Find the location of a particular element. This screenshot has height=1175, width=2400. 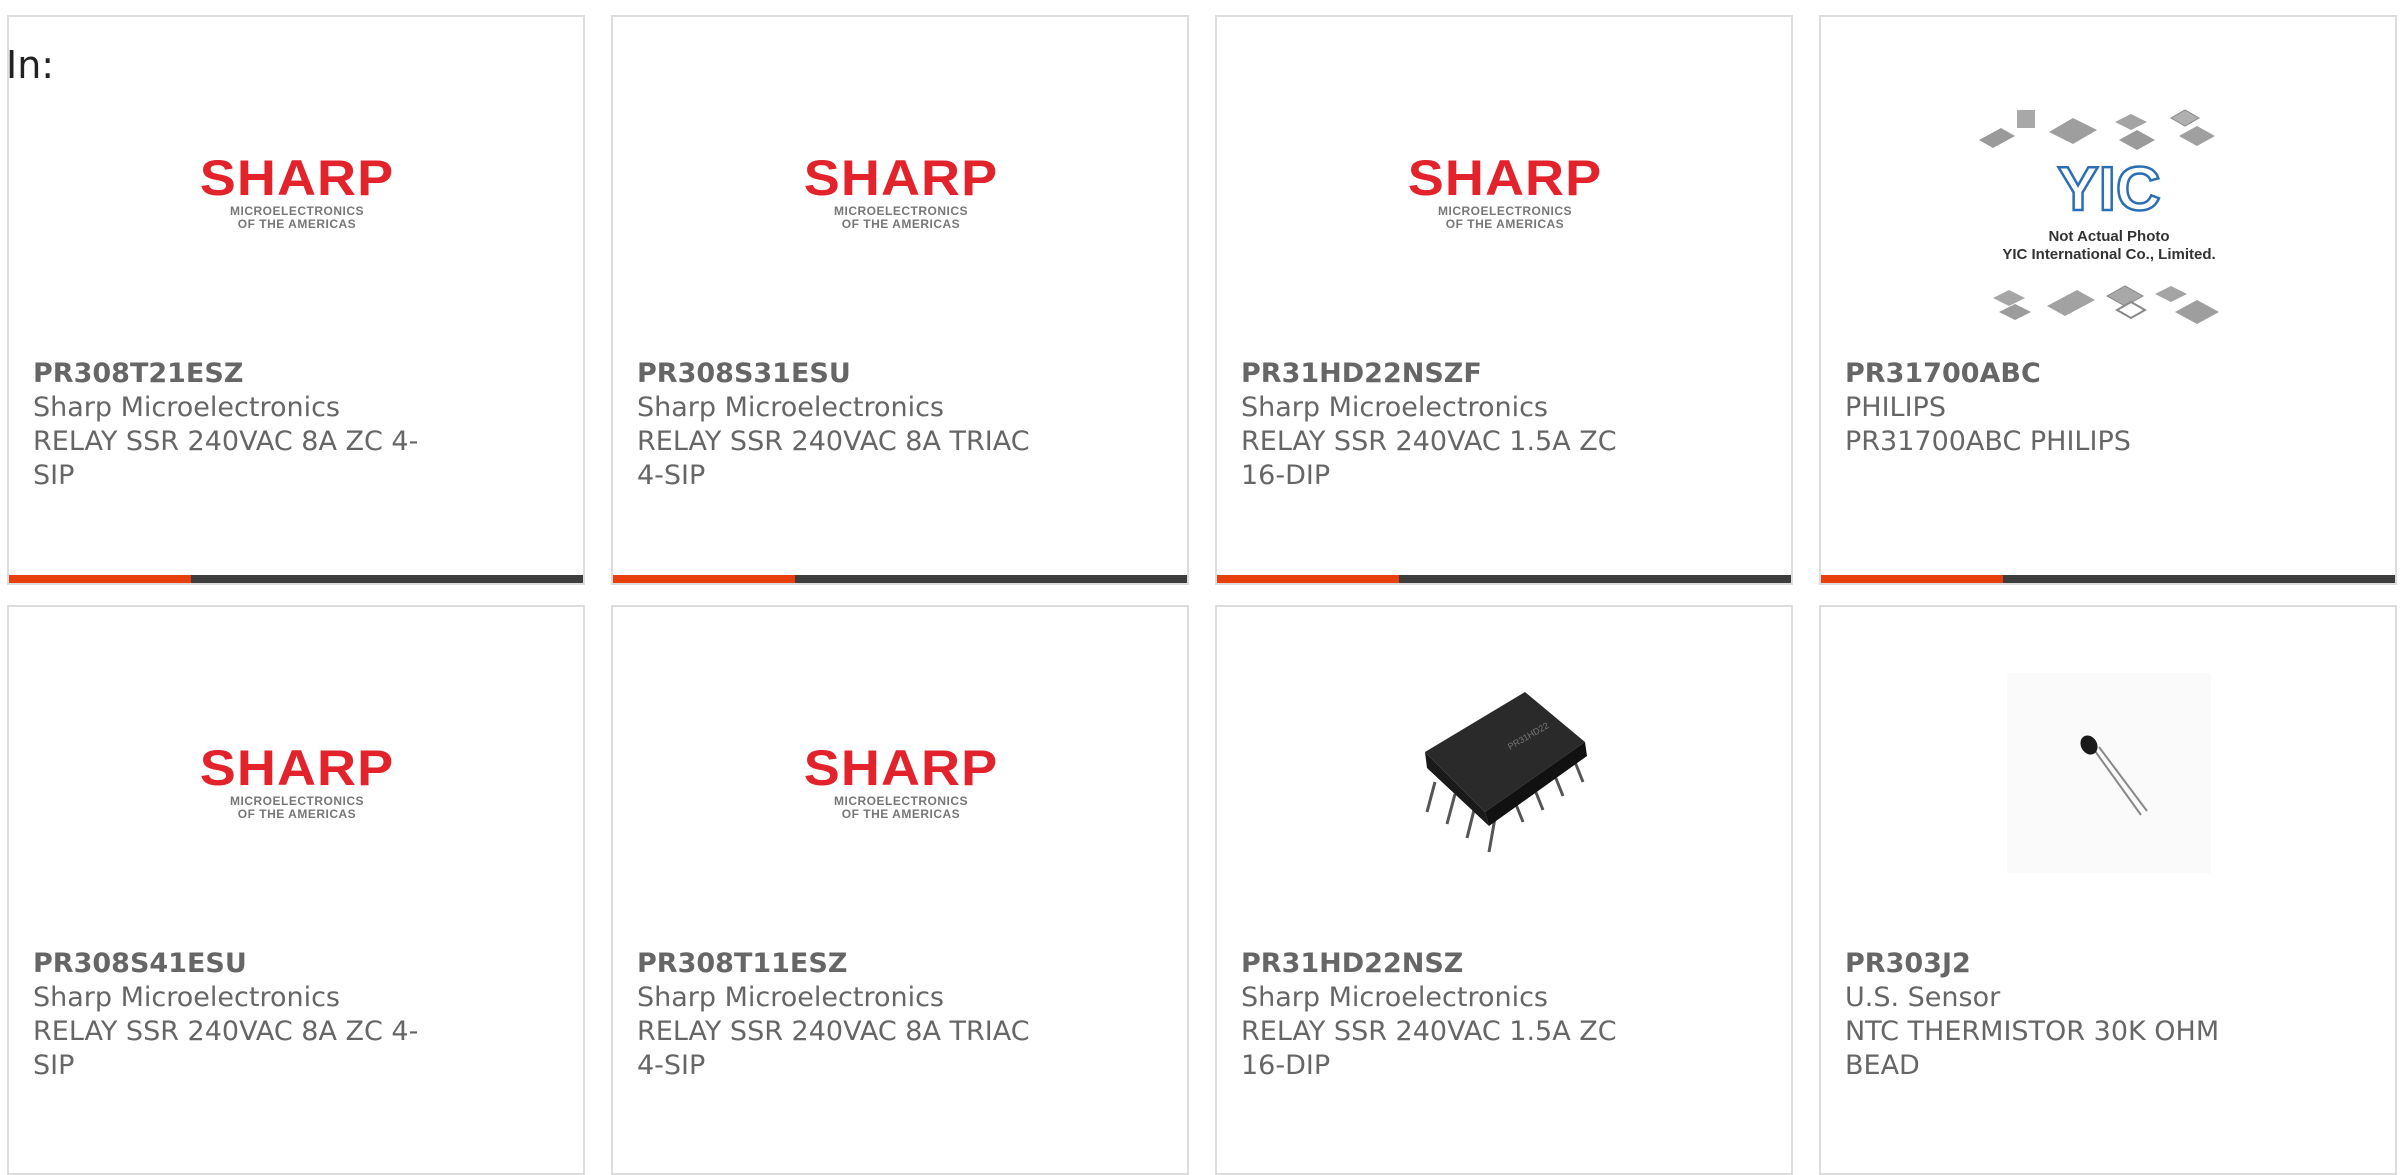

part-number: PR31HD22NSZ is located at coordinates (1352, 964).